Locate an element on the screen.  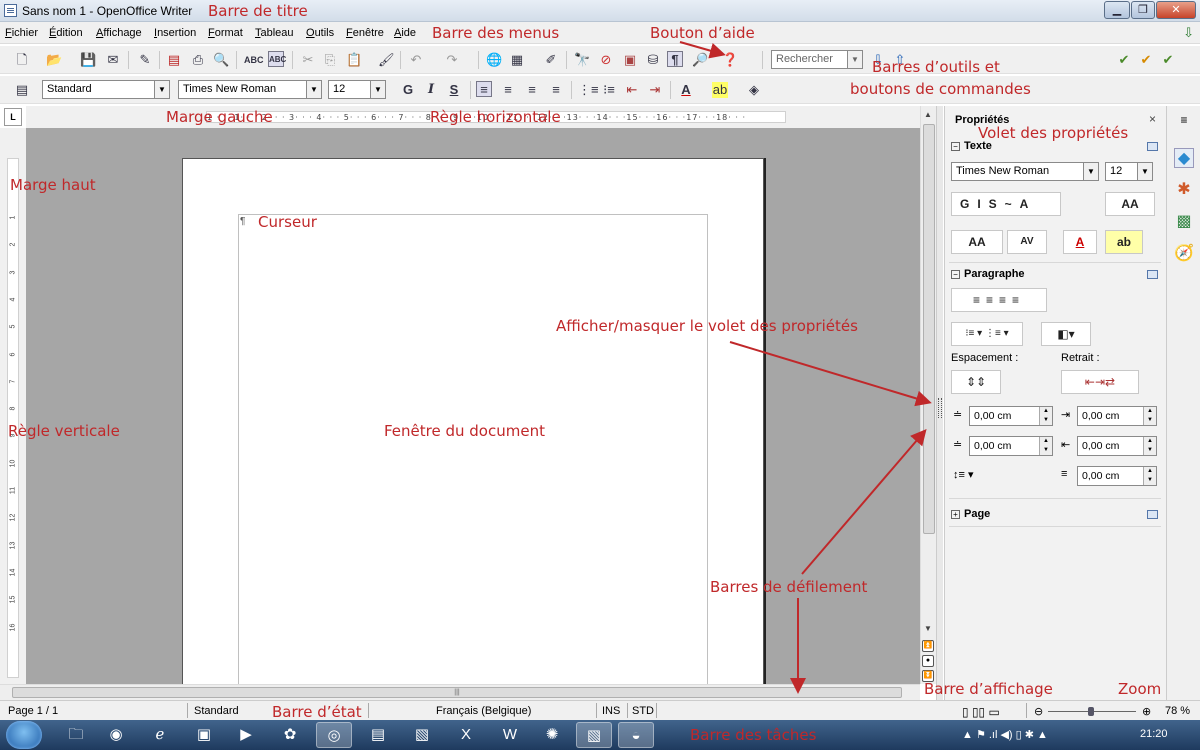
indent-before-field: 0,00 cm ▲ ▼ is located at coordinates (1117, 416).